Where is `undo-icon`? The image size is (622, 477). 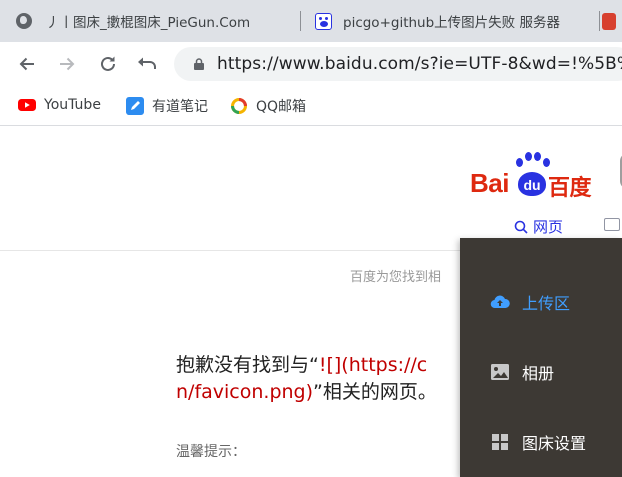 undo-icon is located at coordinates (147, 63).